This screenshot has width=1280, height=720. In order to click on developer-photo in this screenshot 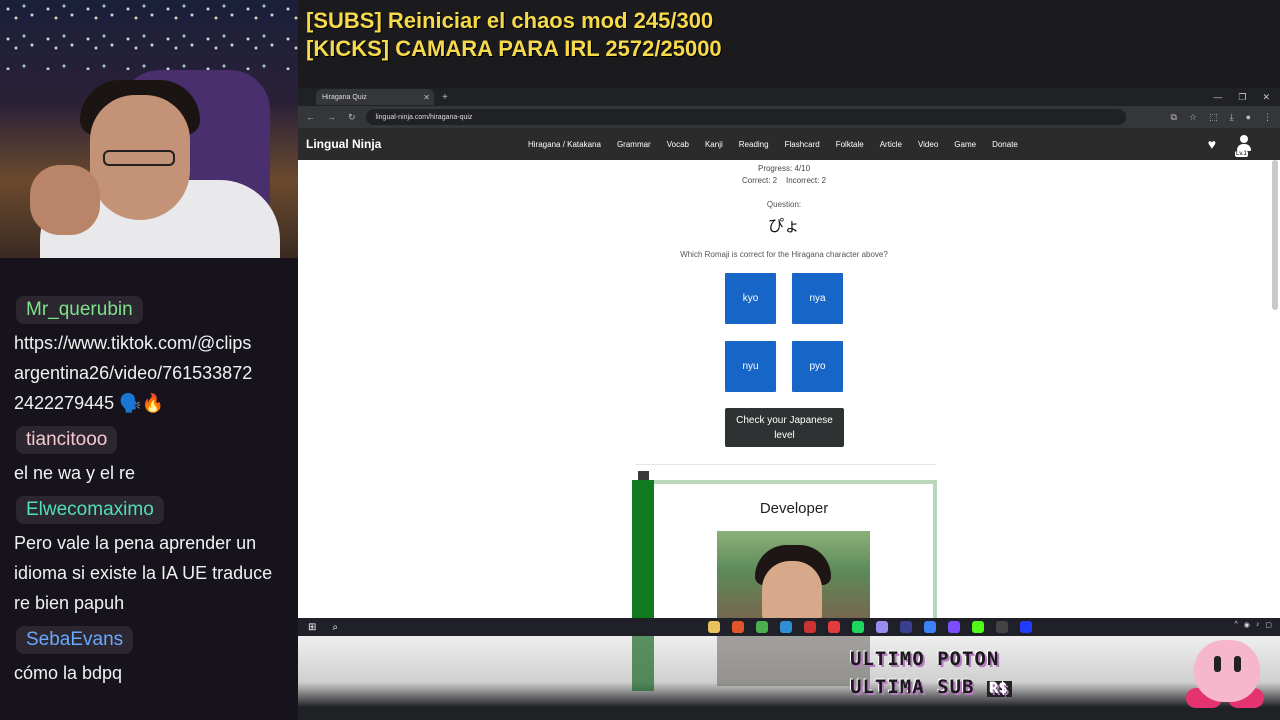, I will do `click(793, 581)`.